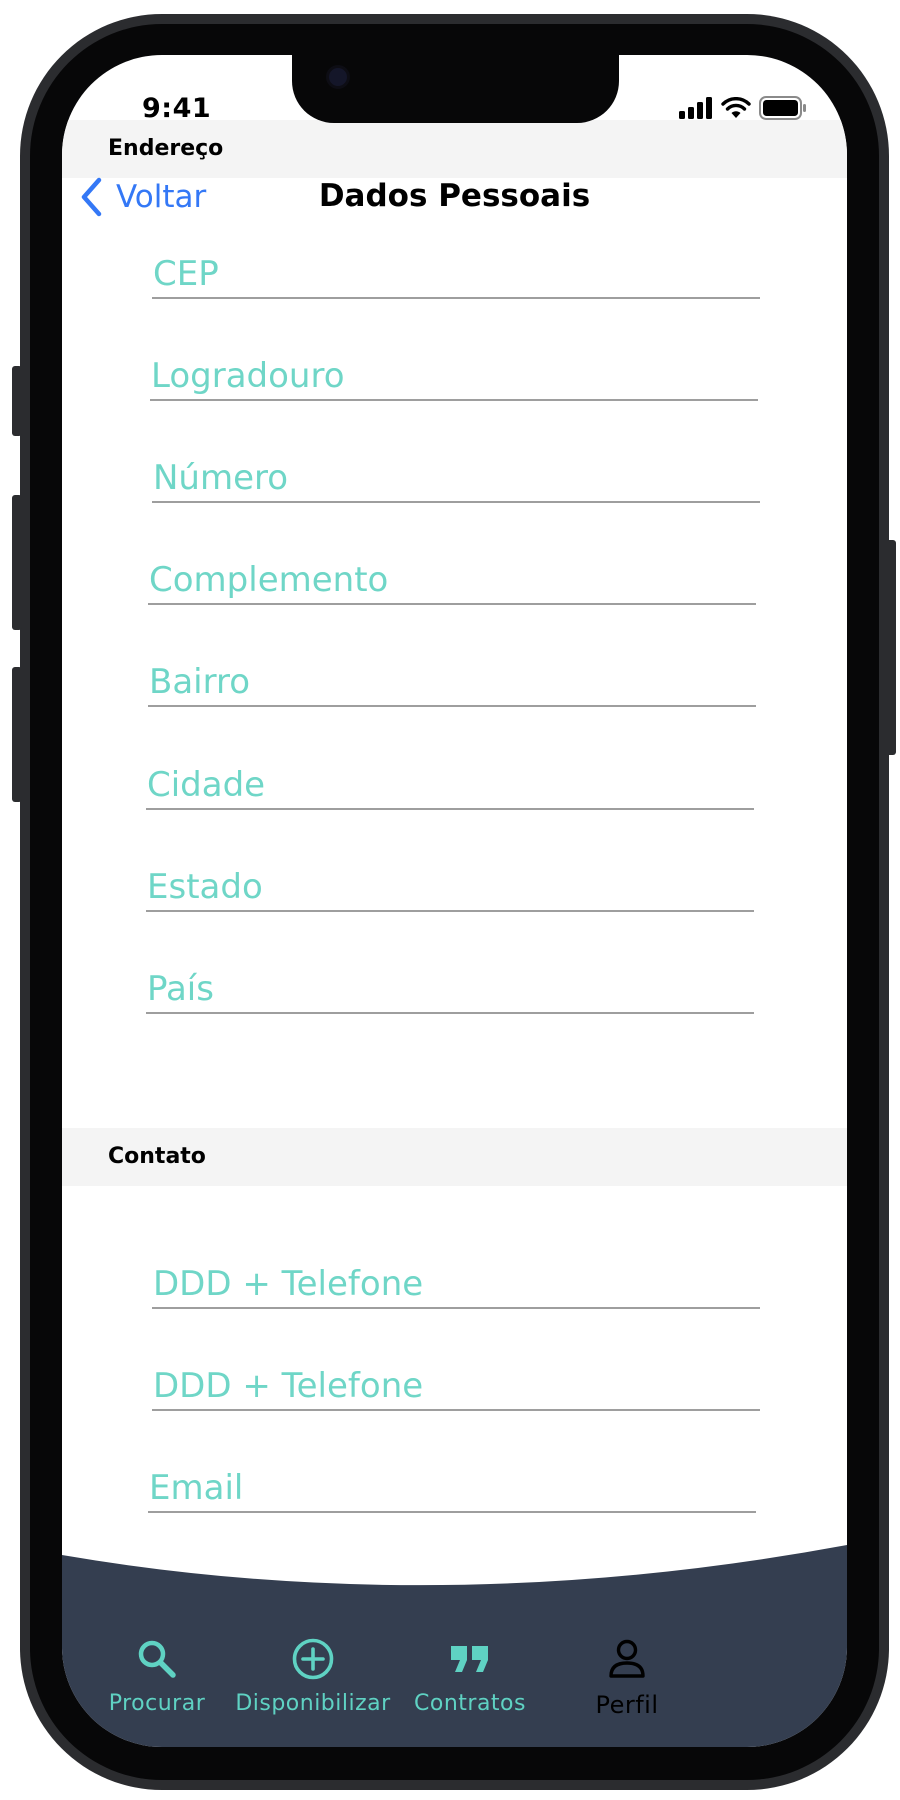 This screenshot has height=1800, width=900. I want to click on silent-switch, so click(17, 401).